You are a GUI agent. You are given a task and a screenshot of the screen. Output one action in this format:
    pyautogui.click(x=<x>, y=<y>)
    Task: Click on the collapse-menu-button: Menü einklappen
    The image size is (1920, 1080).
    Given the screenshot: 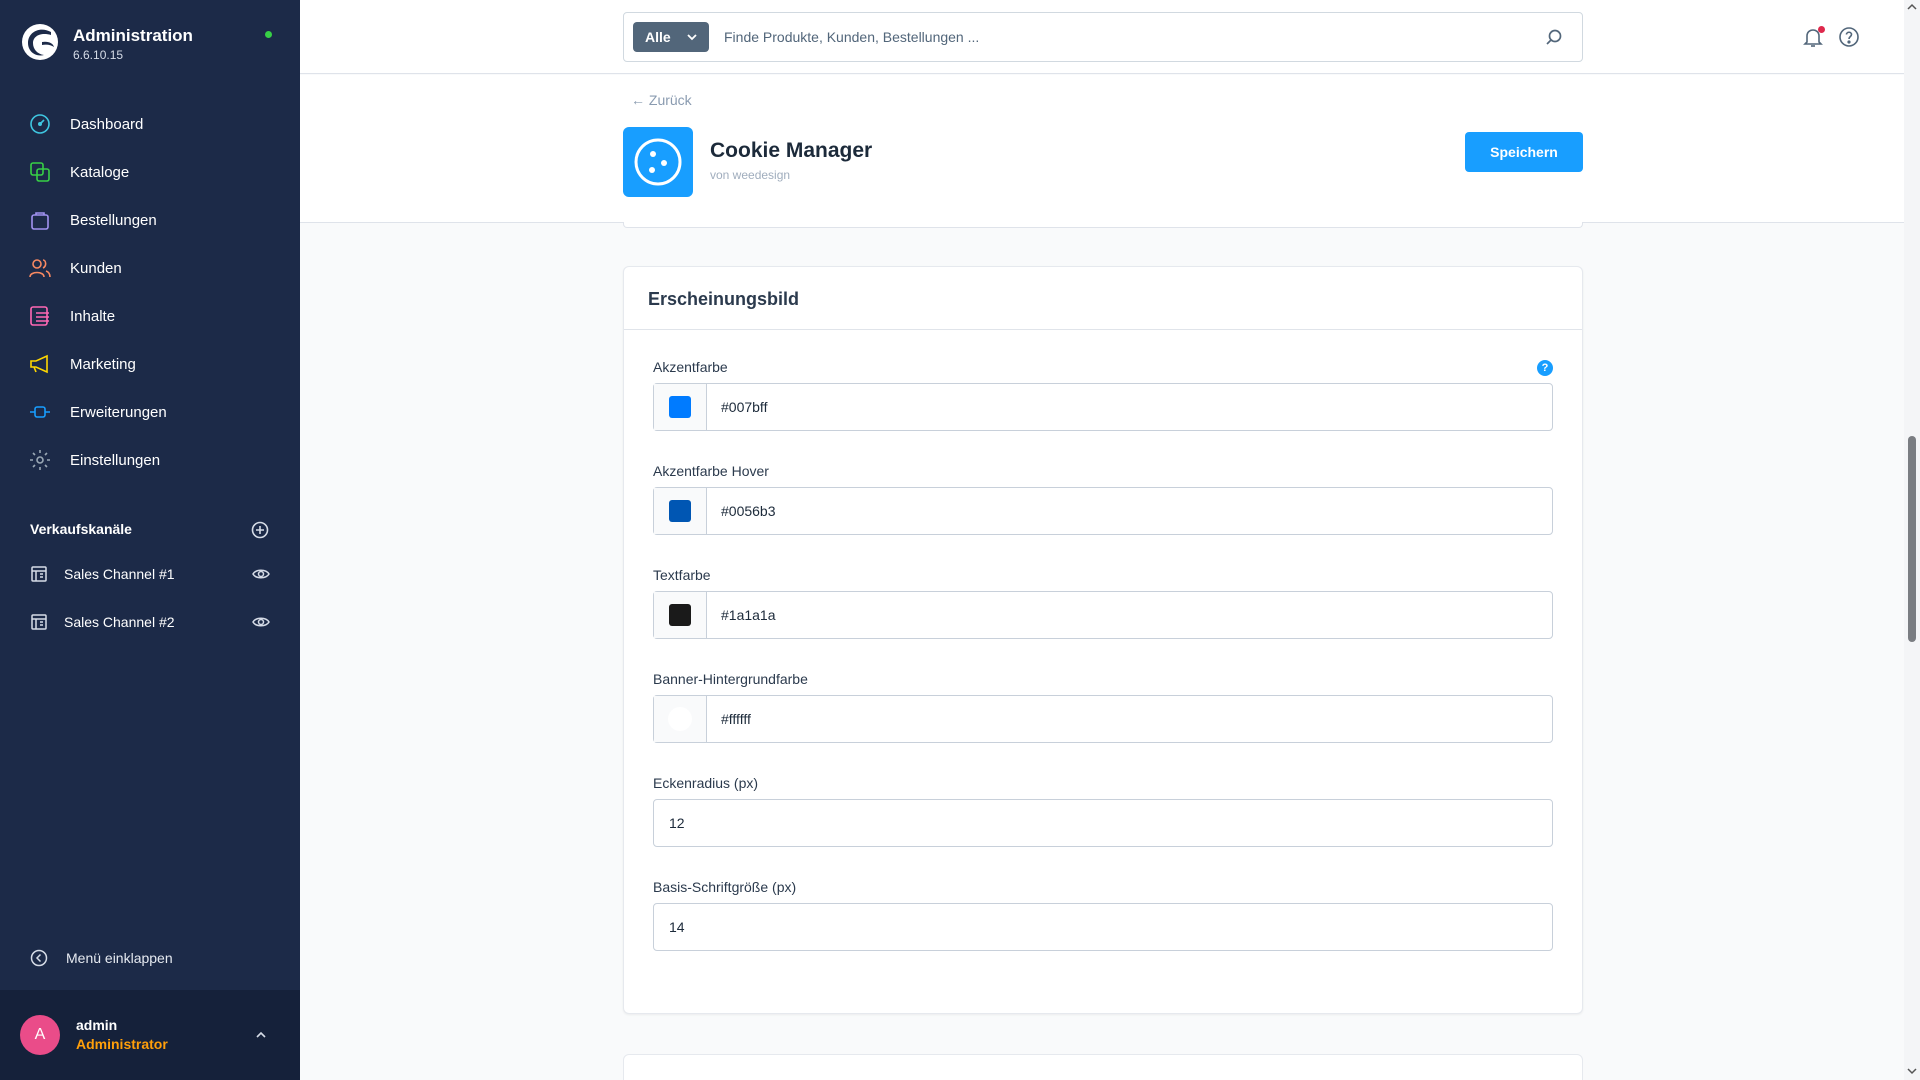 What is the action you would take?
    pyautogui.click(x=150, y=958)
    